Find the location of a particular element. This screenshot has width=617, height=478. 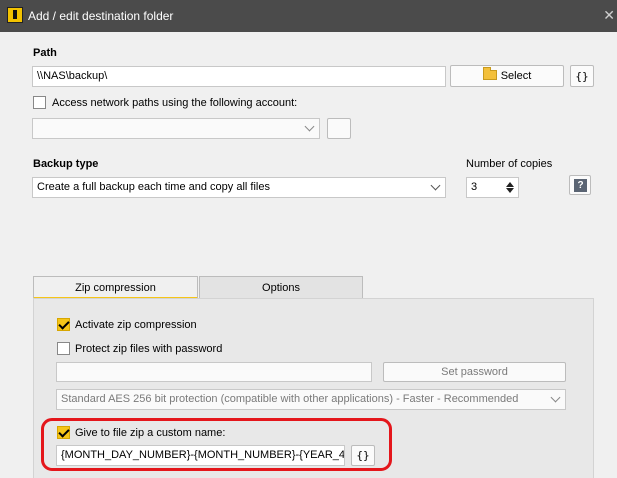

spin-down-icon is located at coordinates (510, 190).